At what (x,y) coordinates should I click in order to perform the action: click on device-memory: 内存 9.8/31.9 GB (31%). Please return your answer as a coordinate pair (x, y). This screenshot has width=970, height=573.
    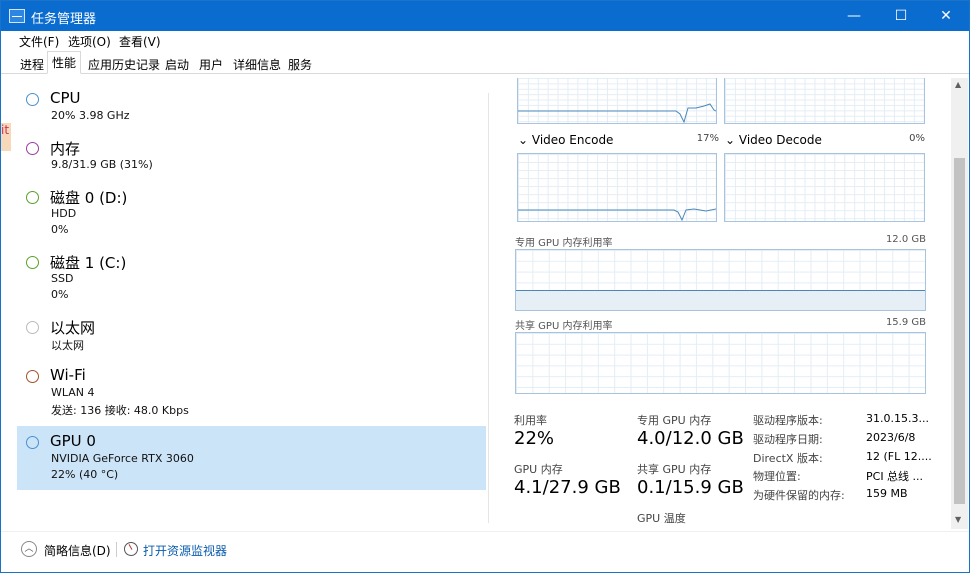
    Looking at the image, I should click on (251, 156).